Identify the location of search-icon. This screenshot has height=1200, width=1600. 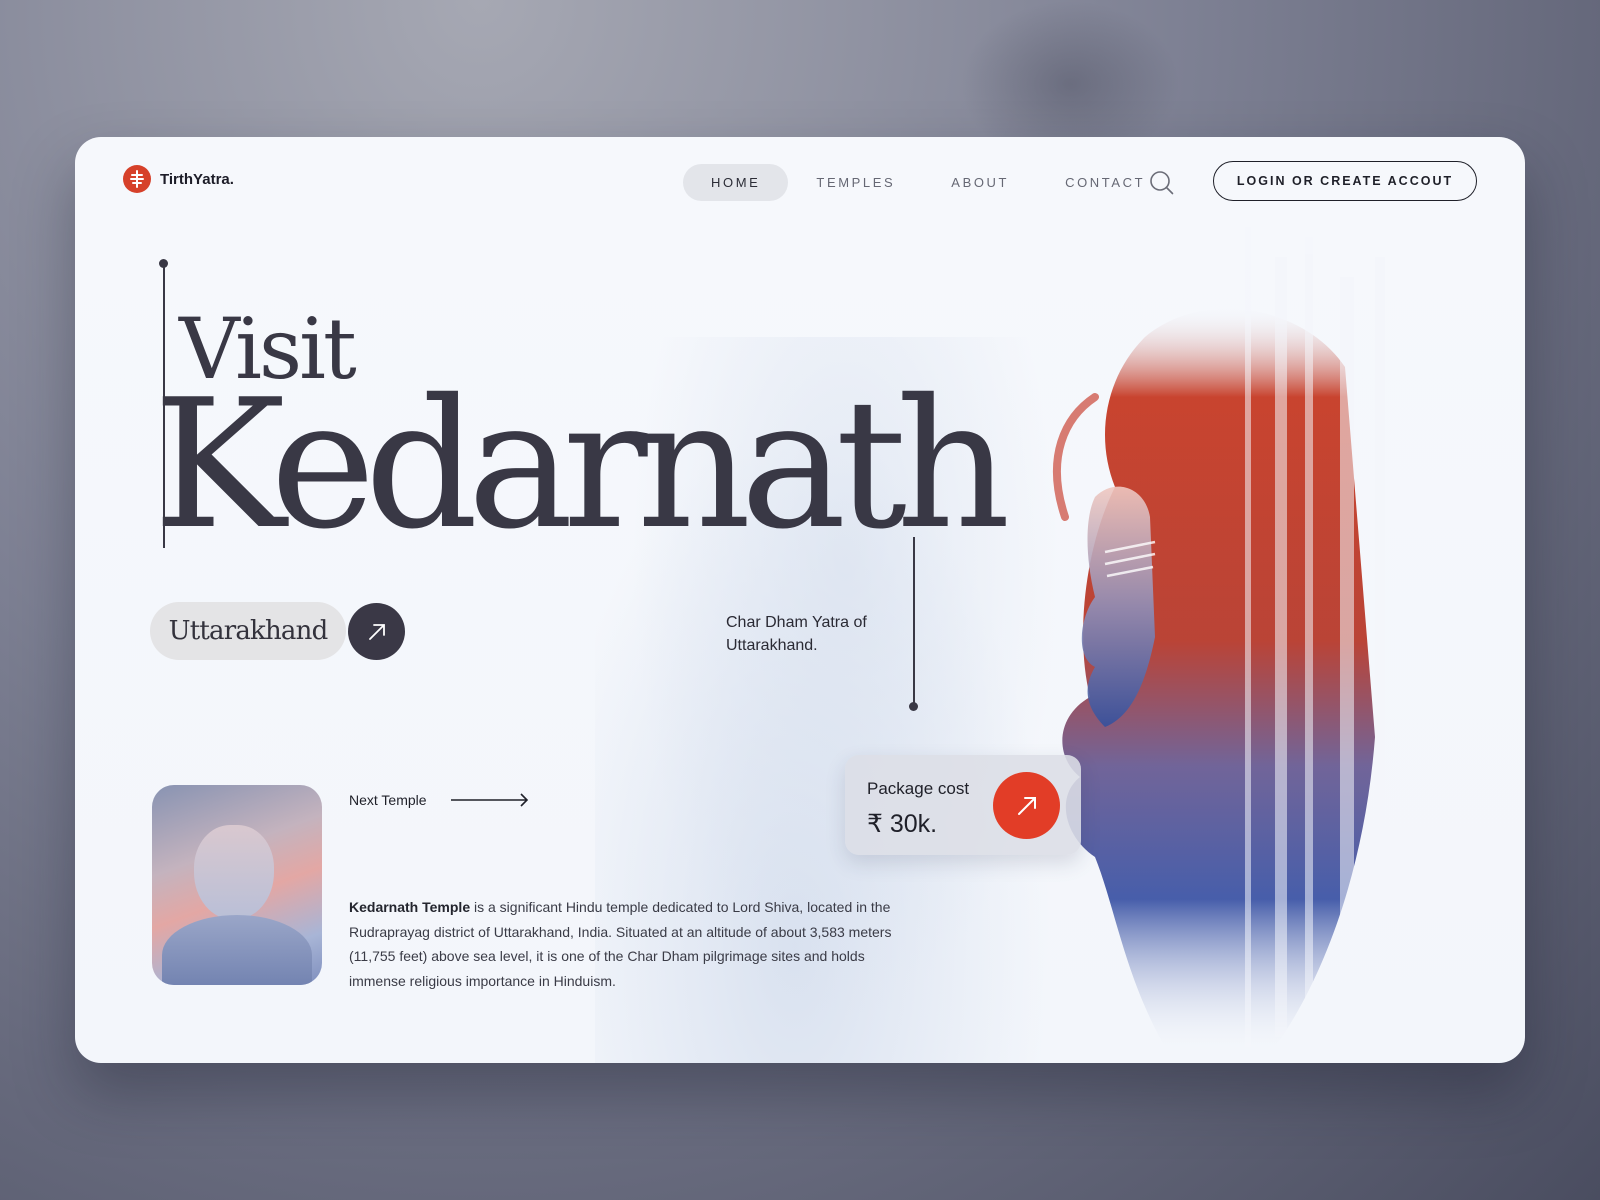
(1162, 183).